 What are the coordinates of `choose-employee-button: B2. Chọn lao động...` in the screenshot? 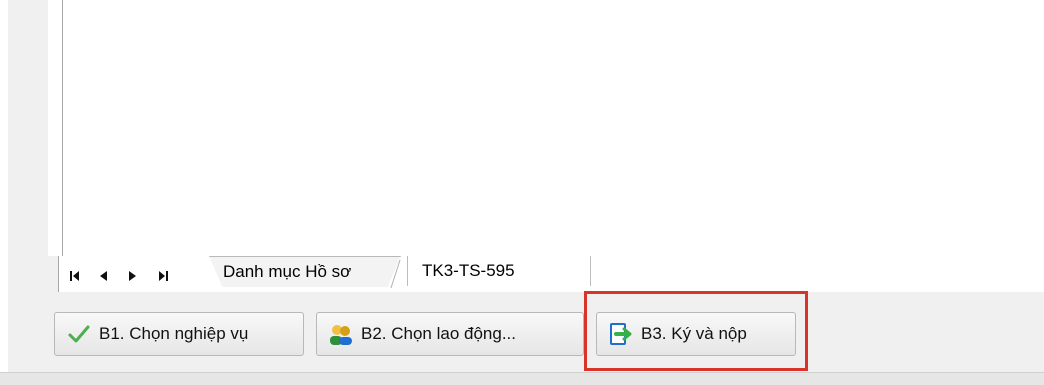 It's located at (450, 334).